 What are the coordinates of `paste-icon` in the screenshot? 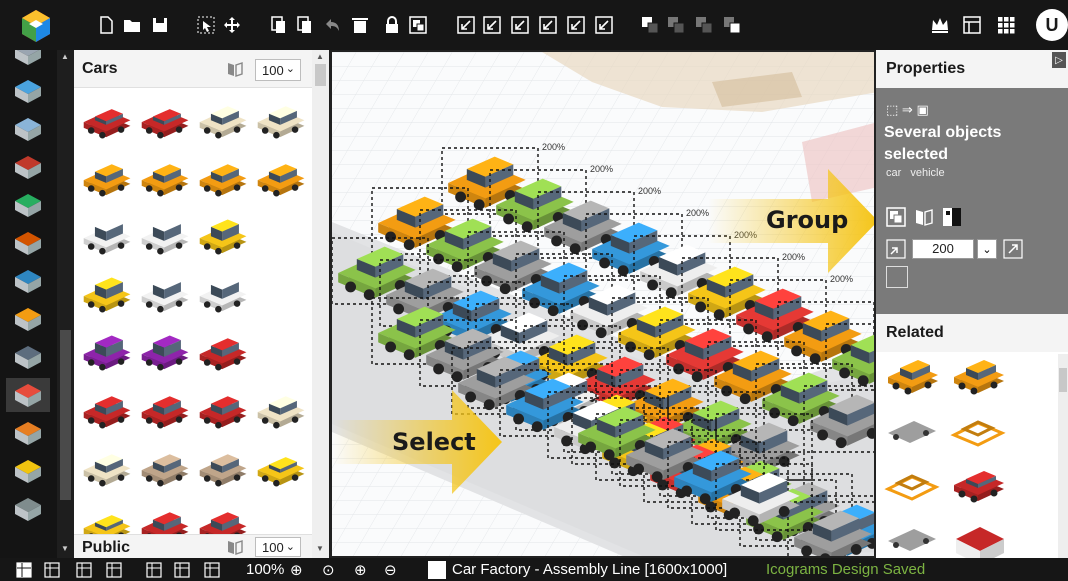 It's located at (304, 25).